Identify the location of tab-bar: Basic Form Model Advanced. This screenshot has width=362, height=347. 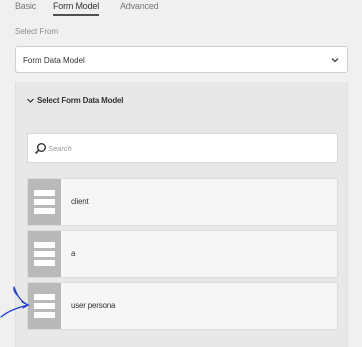
(181, 9).